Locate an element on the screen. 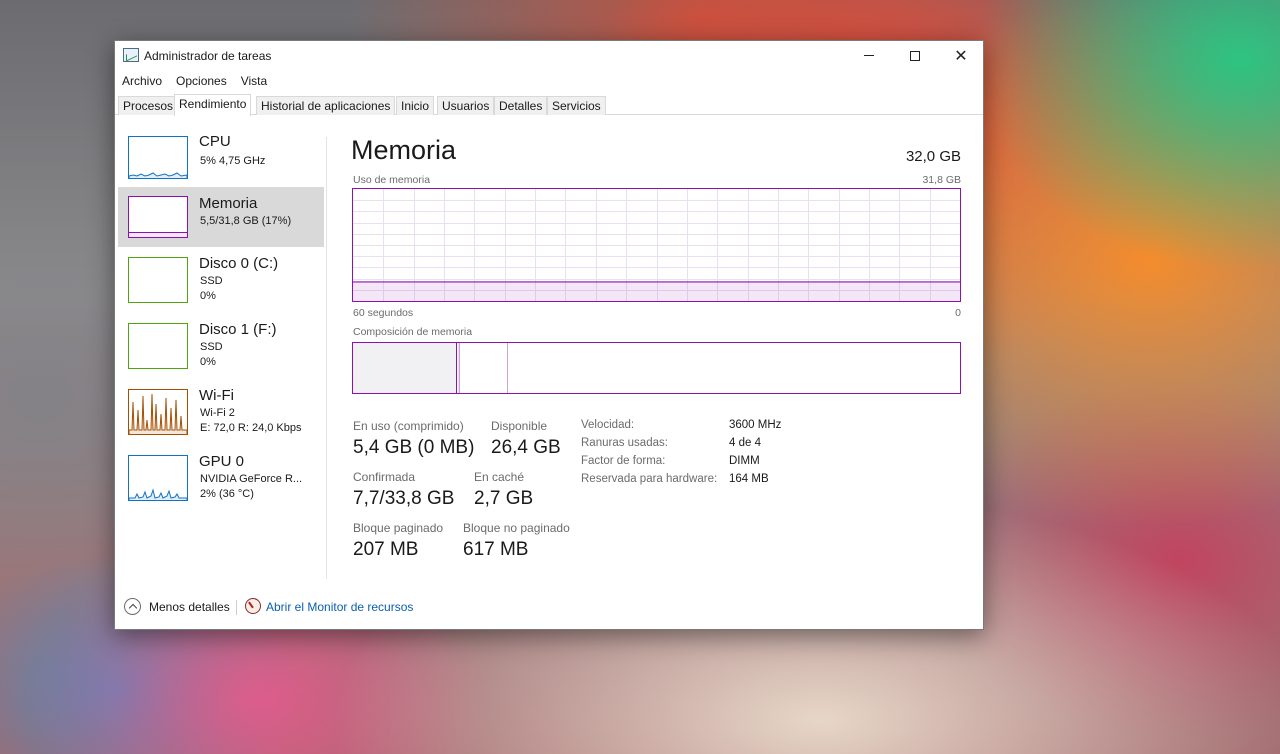 Image resolution: width=1280 pixels, height=754 pixels. sidebar-item-detail: Wi-Fi 2 is located at coordinates (217, 413).